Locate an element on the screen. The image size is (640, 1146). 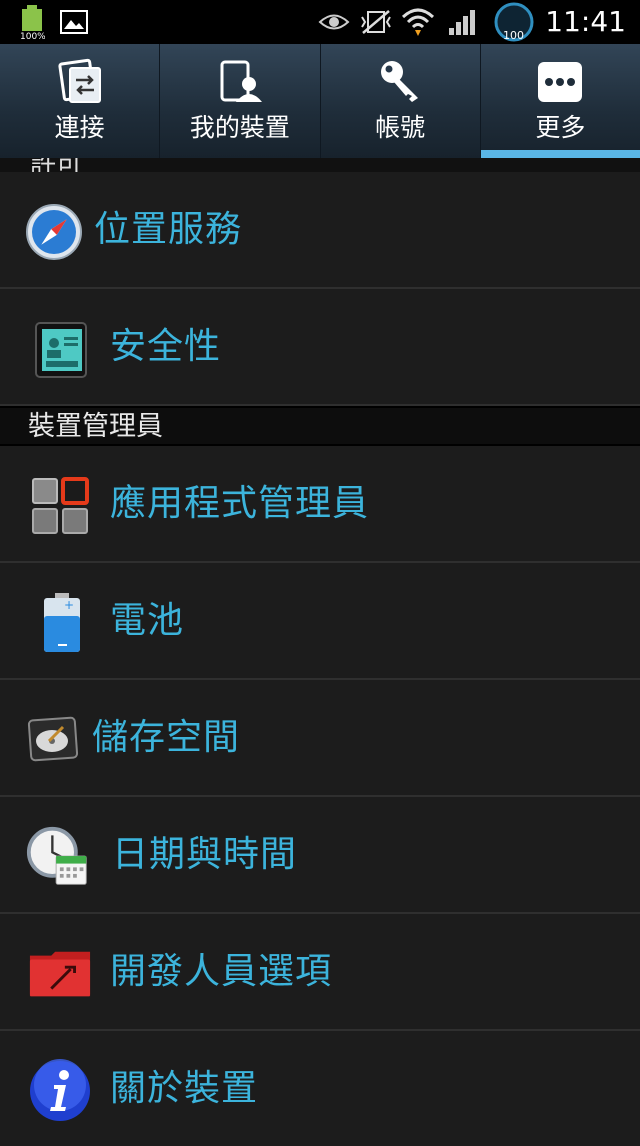
list-item-battery-label: 電池 is located at coordinates (147, 620).